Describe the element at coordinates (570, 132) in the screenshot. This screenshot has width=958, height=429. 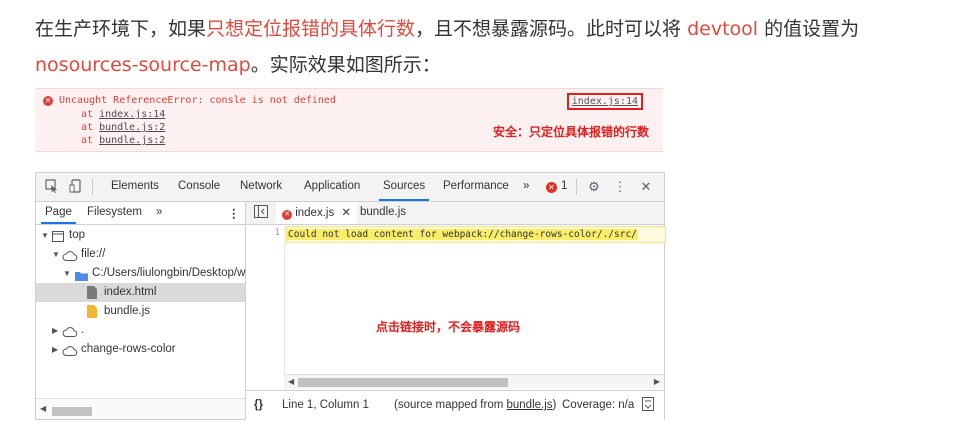
I see `annotation-security: 安全：只定位具体报错的行数` at that location.